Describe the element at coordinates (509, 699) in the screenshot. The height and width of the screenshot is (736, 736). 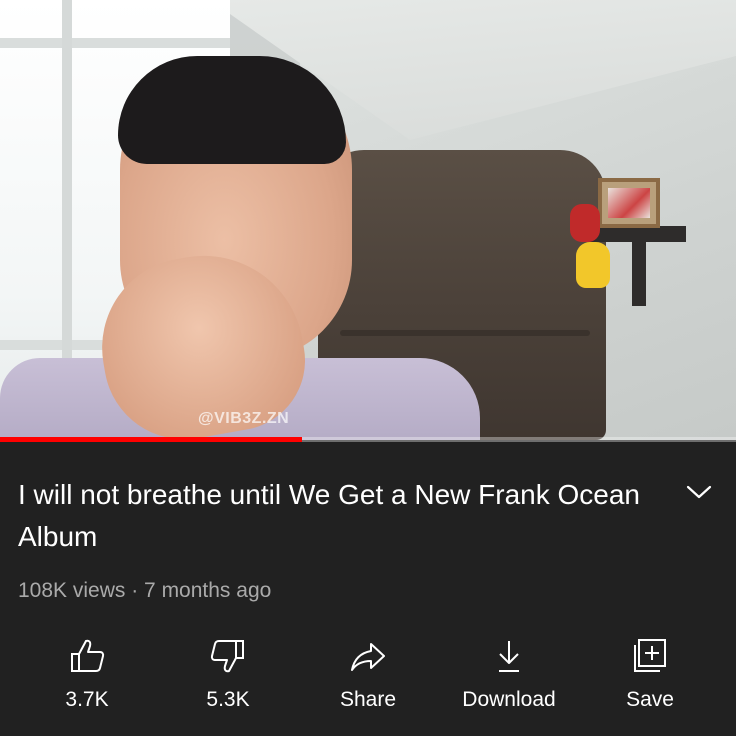
I see `download-label: Download` at that location.